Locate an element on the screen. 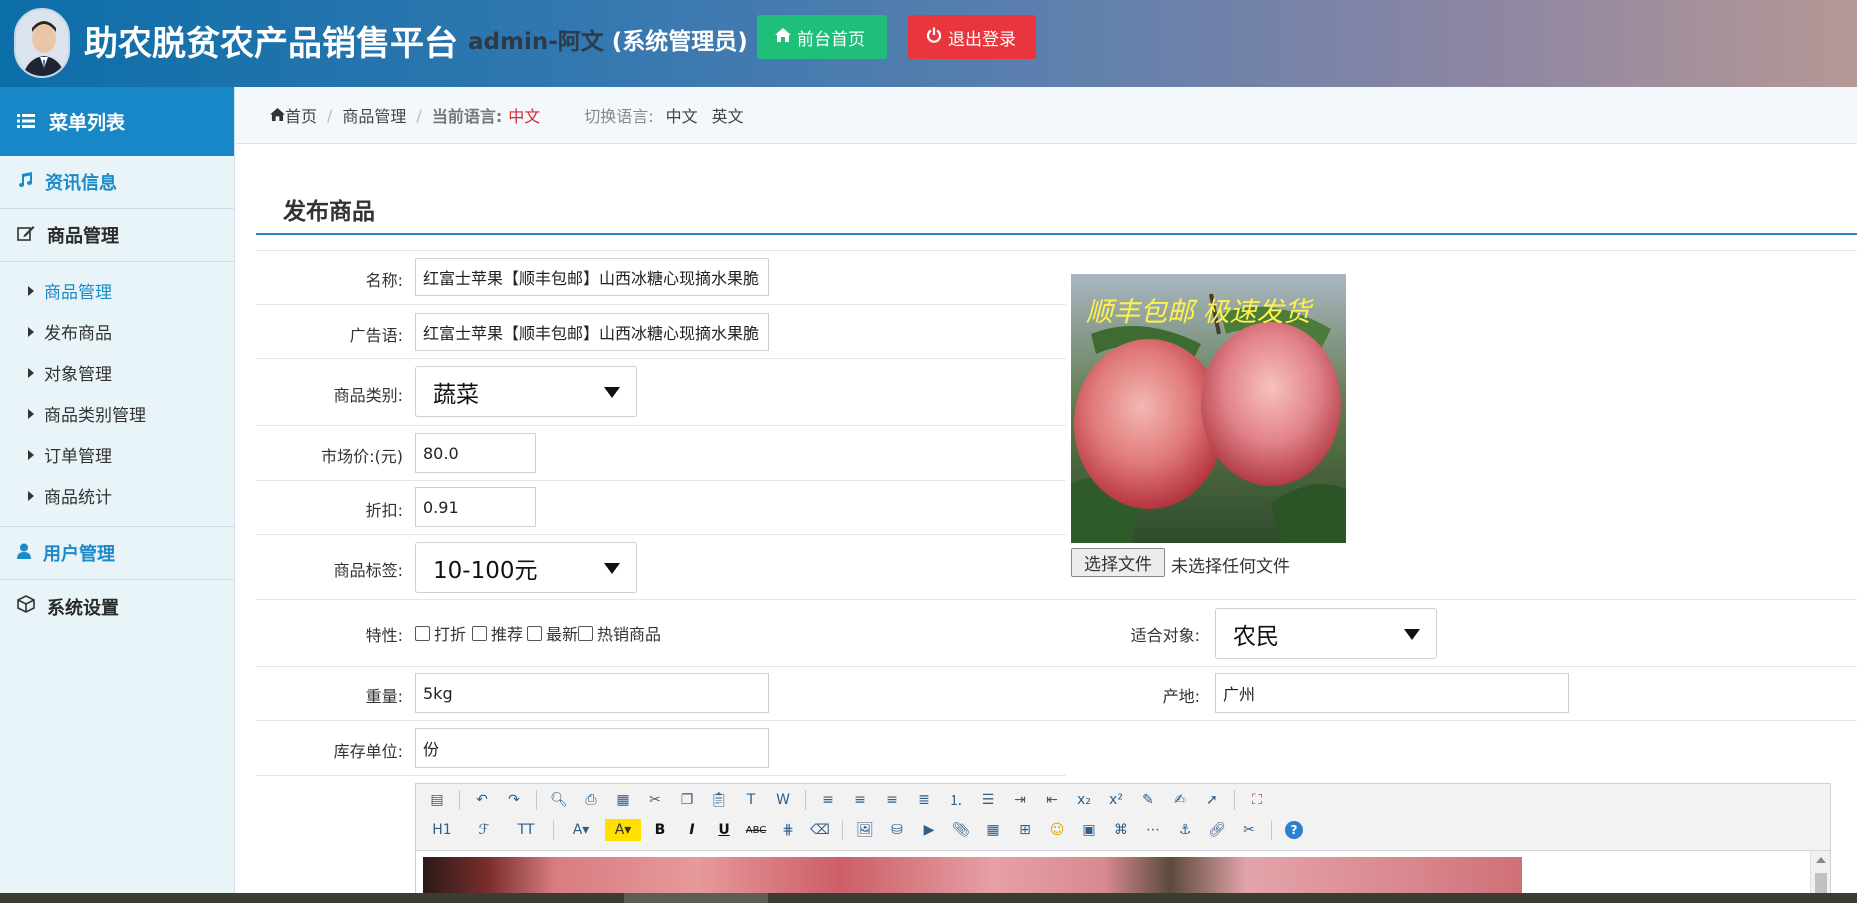 The image size is (1857, 903). weight-input: 5kg is located at coordinates (592, 693).